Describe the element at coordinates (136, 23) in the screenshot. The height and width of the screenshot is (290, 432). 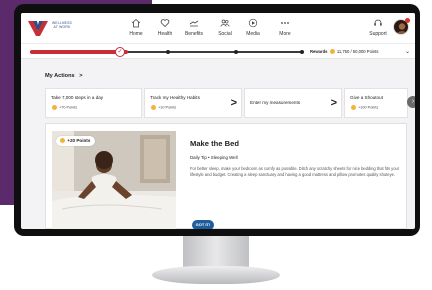
I see `home-icon` at that location.